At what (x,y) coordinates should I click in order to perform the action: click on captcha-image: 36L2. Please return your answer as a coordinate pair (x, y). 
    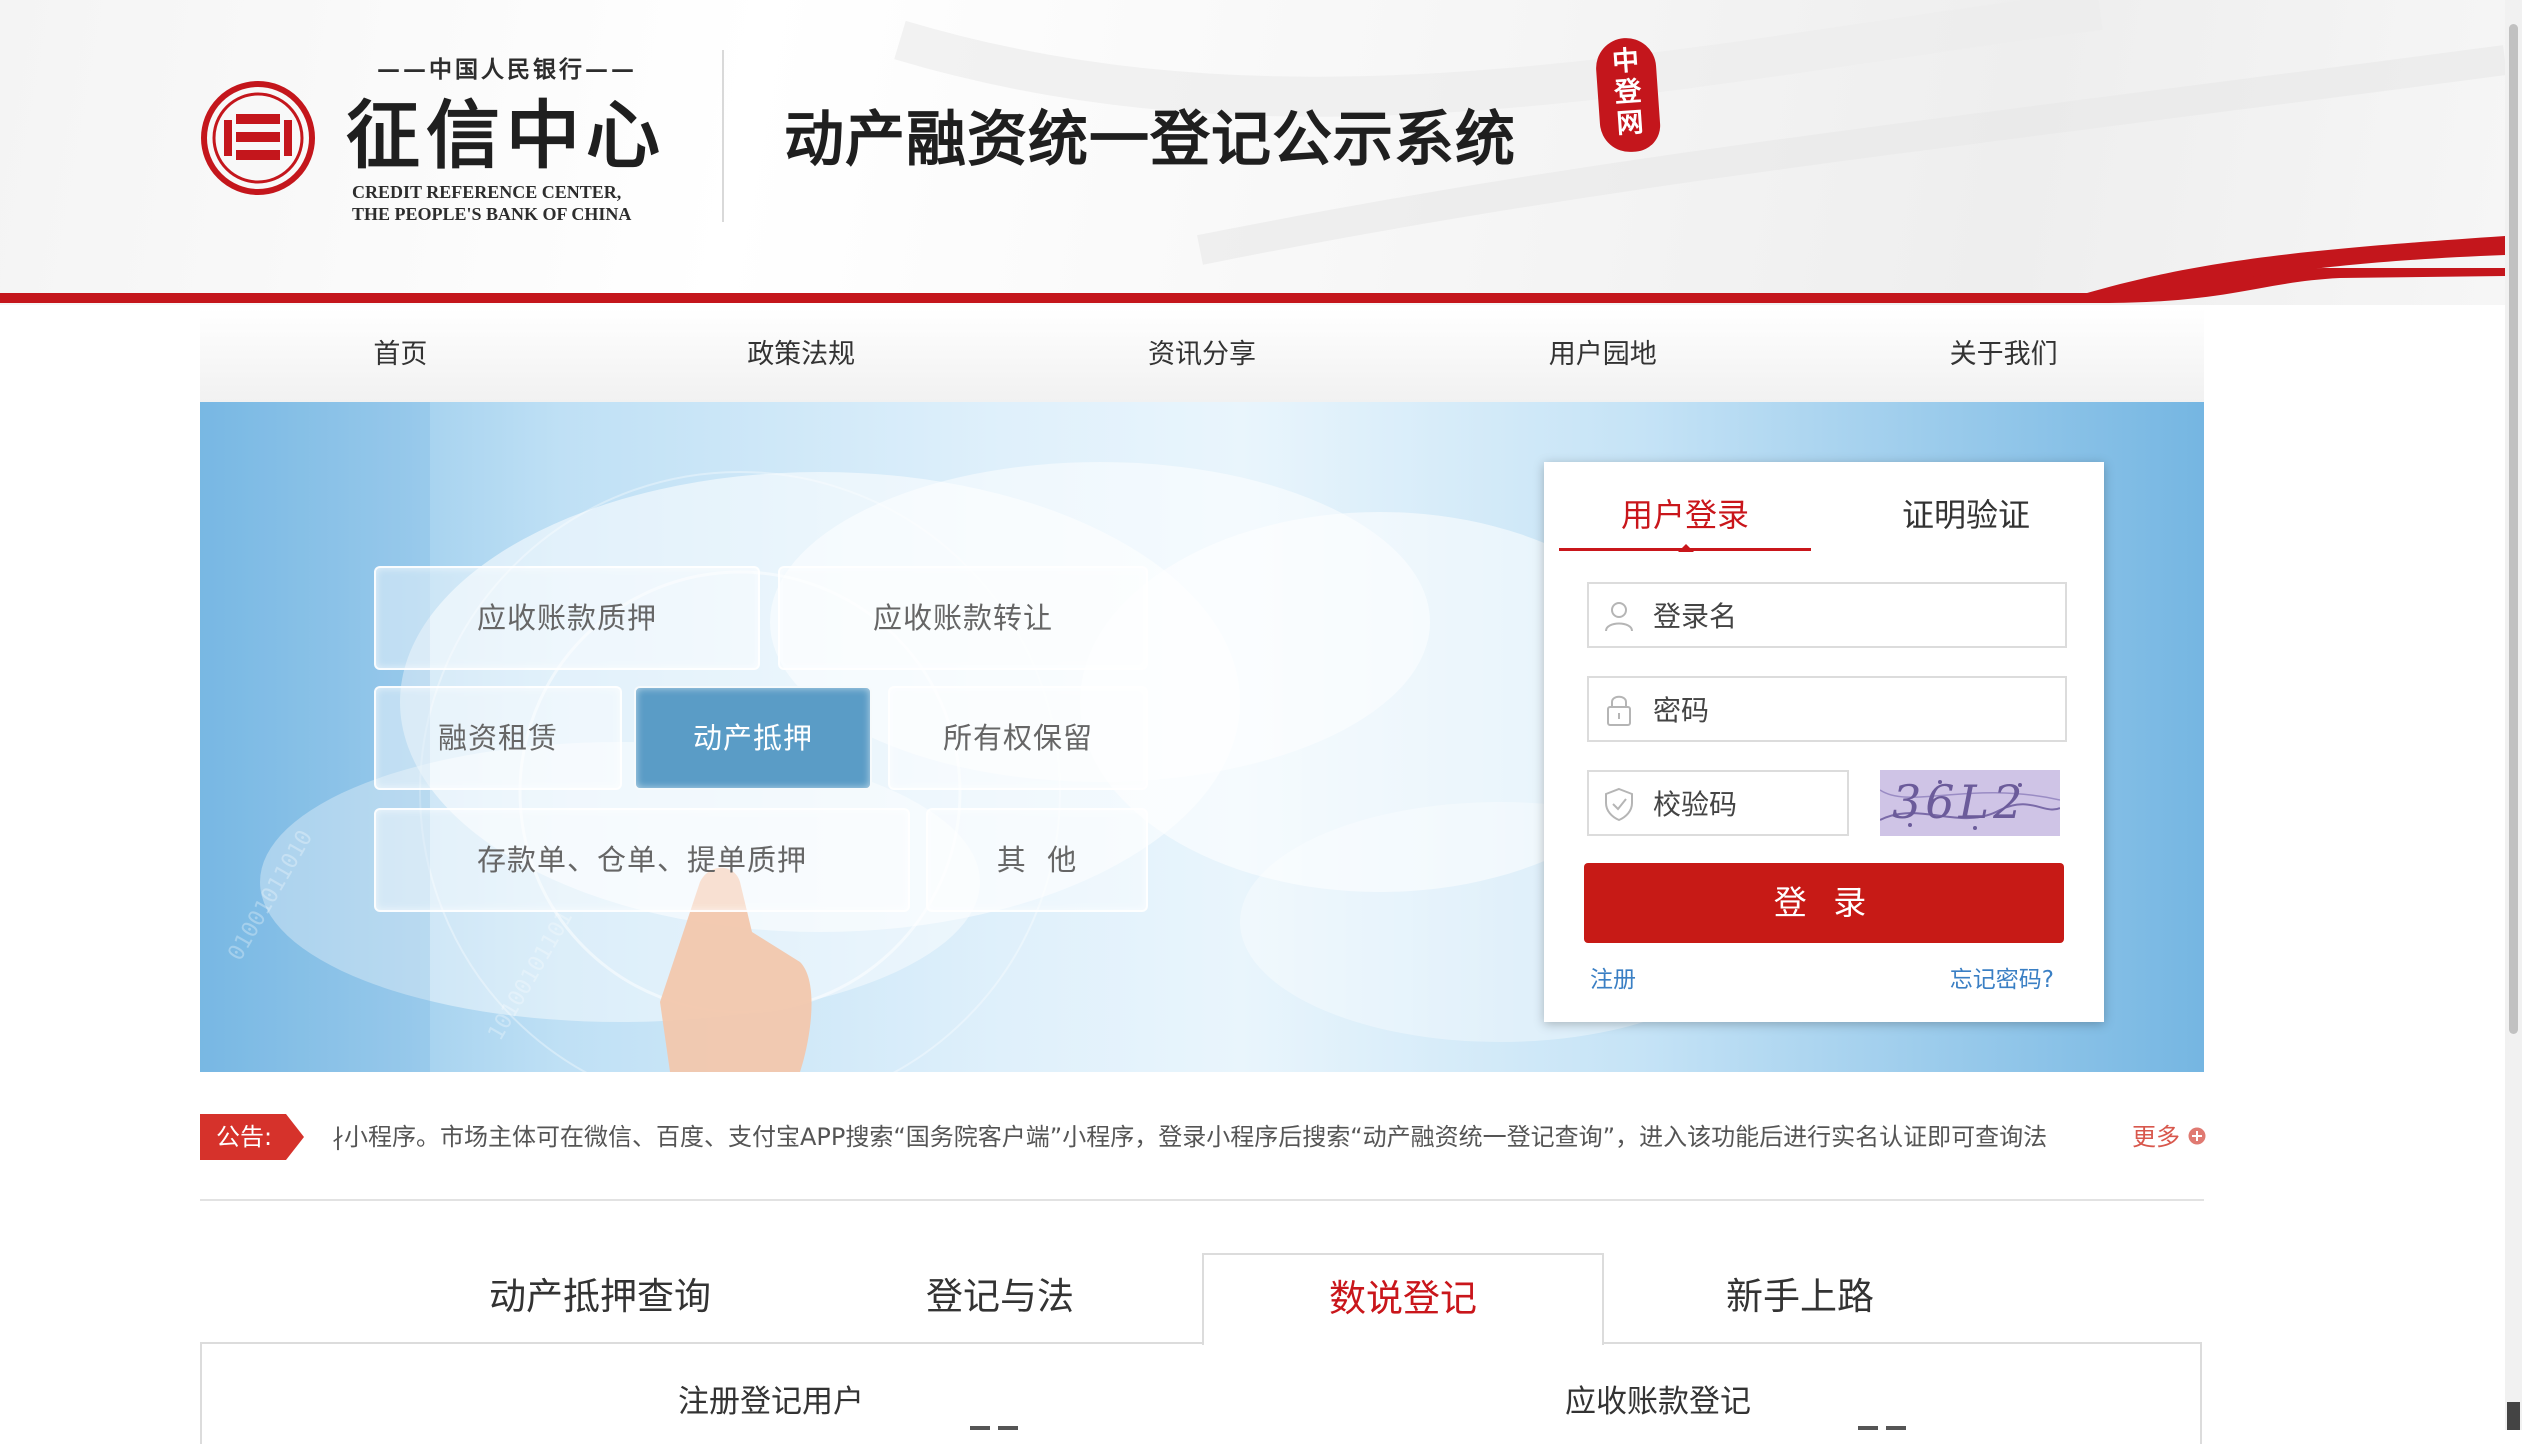
    Looking at the image, I should click on (1970, 803).